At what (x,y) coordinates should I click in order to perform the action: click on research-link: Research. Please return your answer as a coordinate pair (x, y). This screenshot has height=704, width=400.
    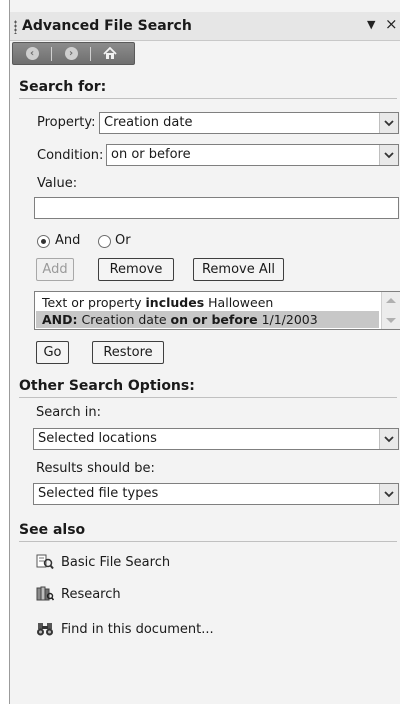
    Looking at the image, I should click on (78, 594).